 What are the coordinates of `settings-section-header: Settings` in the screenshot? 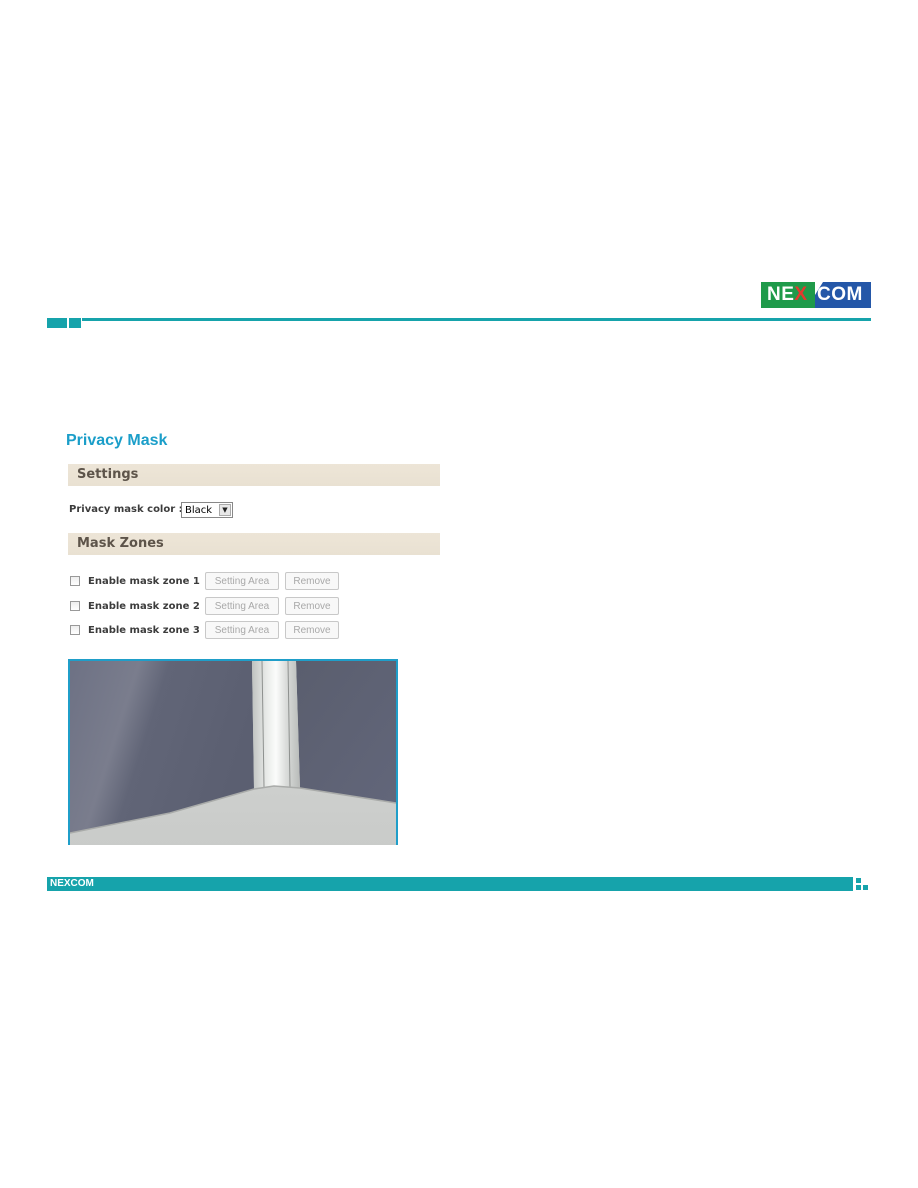 It's located at (254, 475).